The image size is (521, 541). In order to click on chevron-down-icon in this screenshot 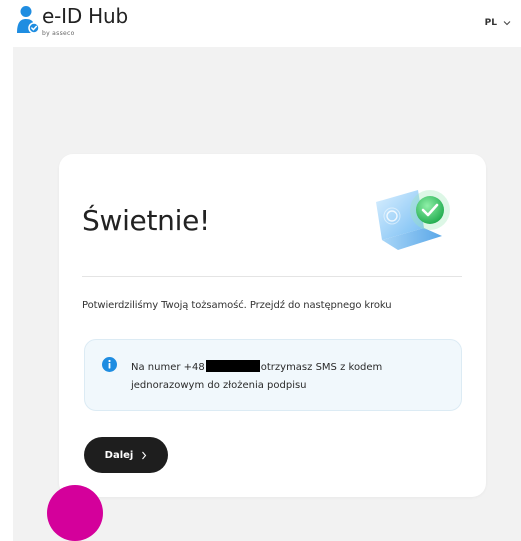, I will do `click(507, 23)`.